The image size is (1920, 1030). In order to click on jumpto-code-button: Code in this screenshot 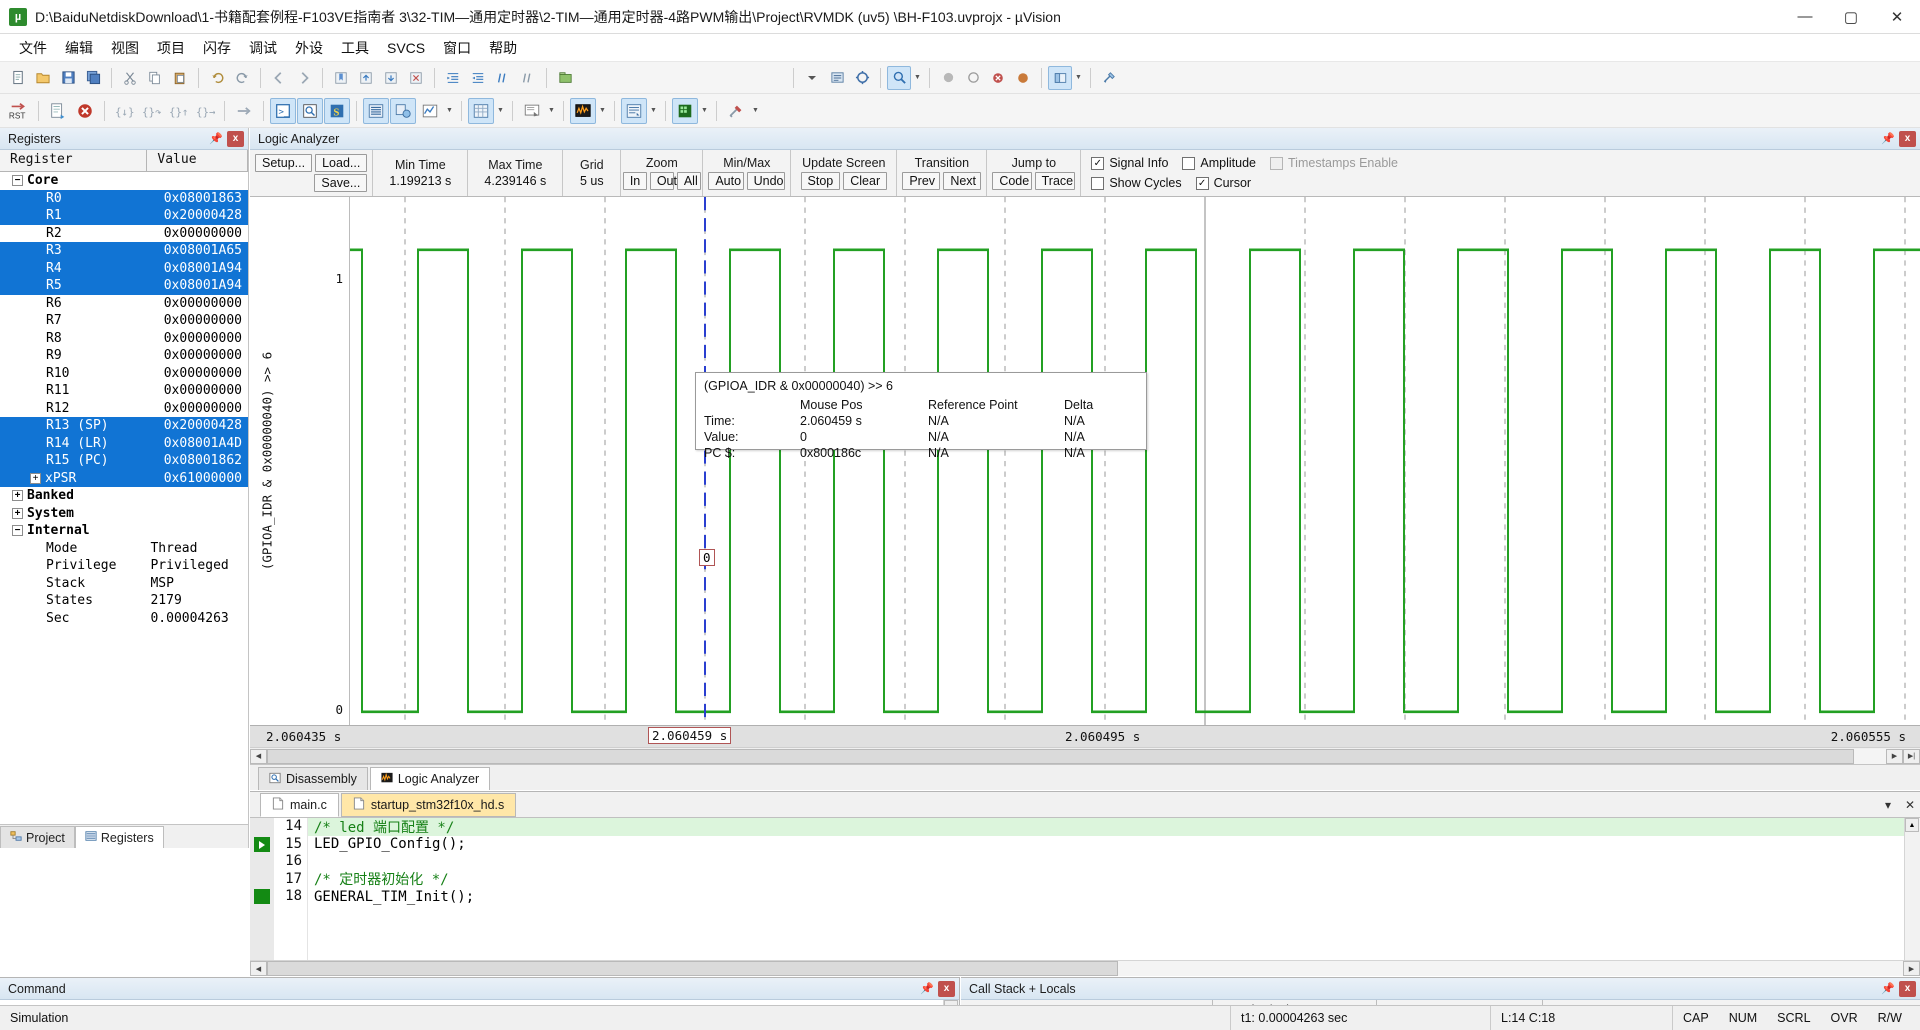, I will do `click(1012, 181)`.